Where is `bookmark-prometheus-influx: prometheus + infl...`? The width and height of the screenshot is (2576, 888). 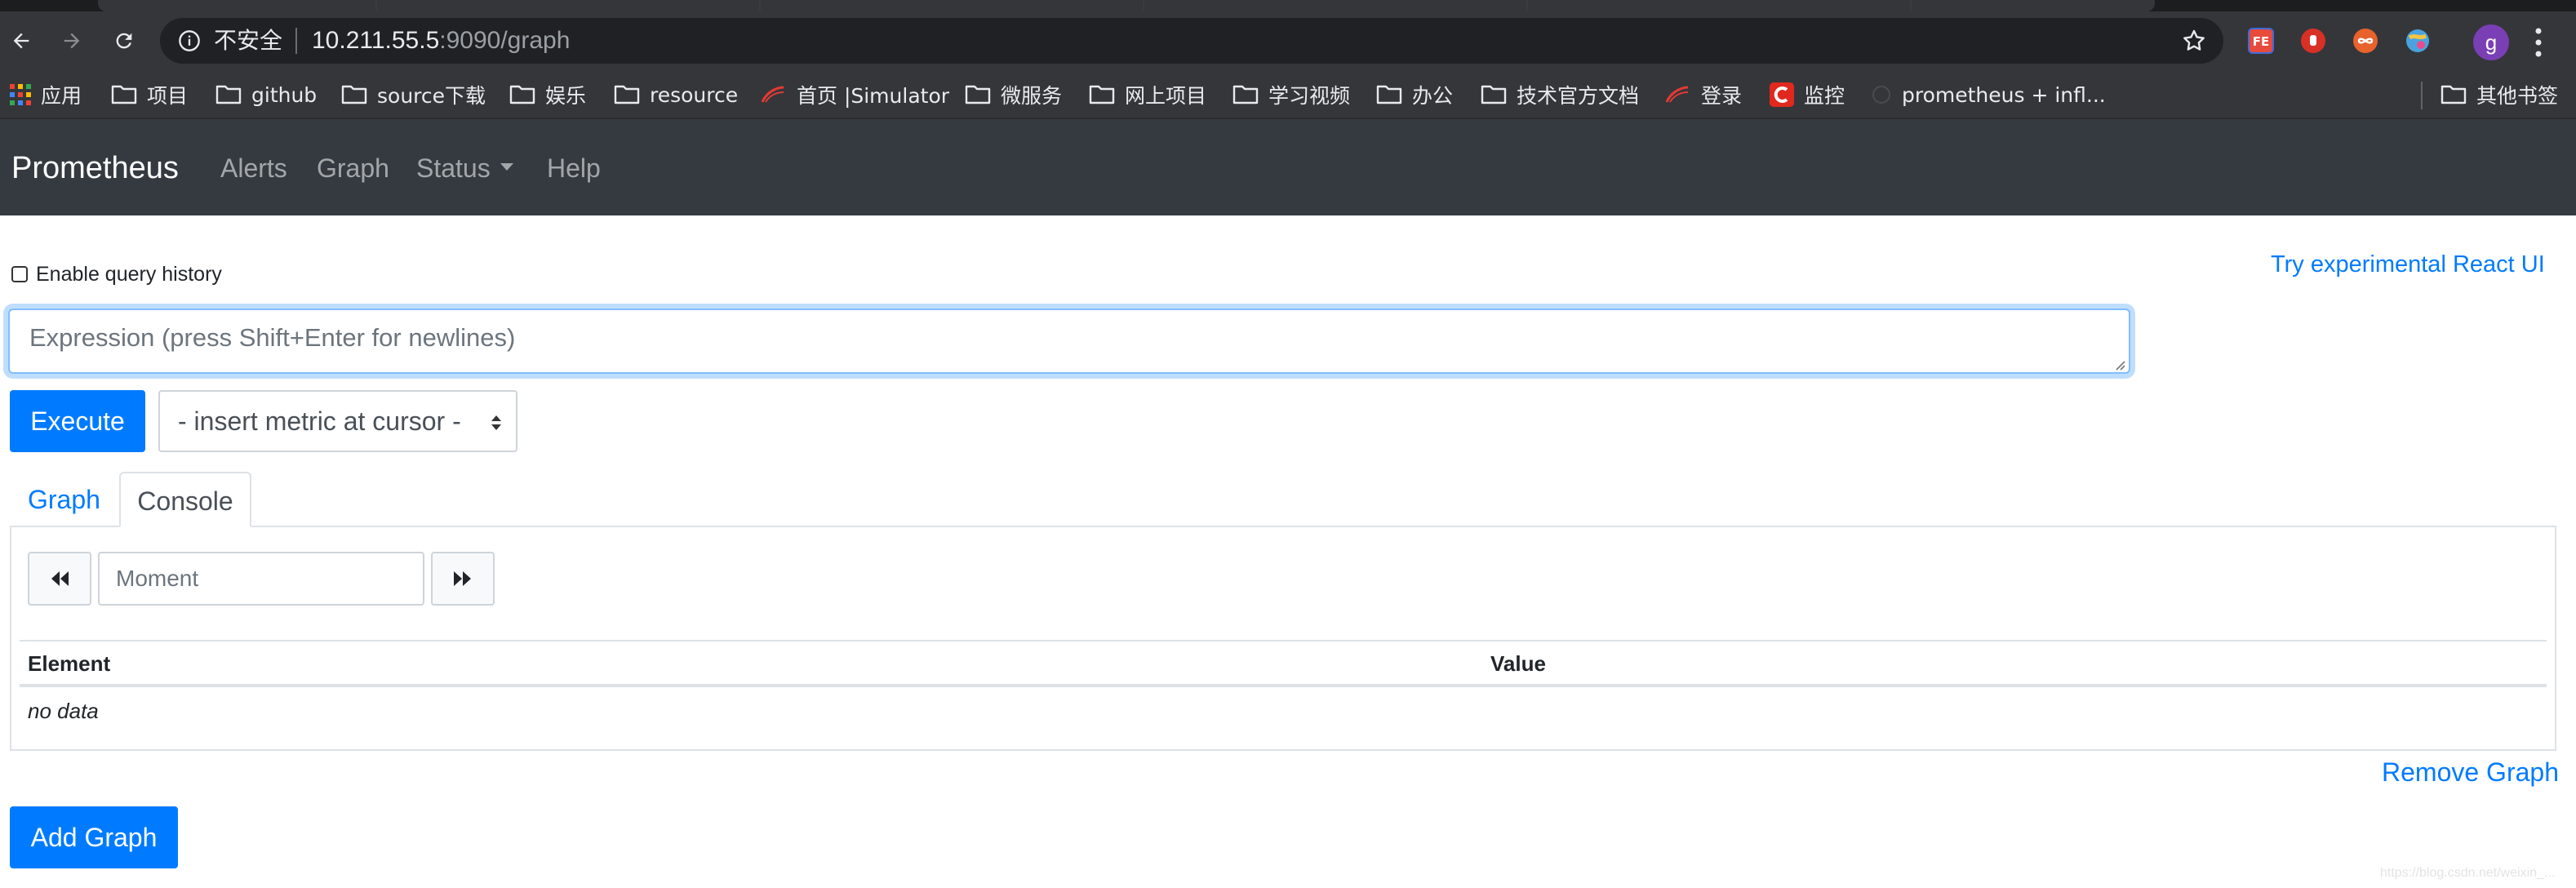 bookmark-prometheus-influx: prometheus + infl... is located at coordinates (1988, 94).